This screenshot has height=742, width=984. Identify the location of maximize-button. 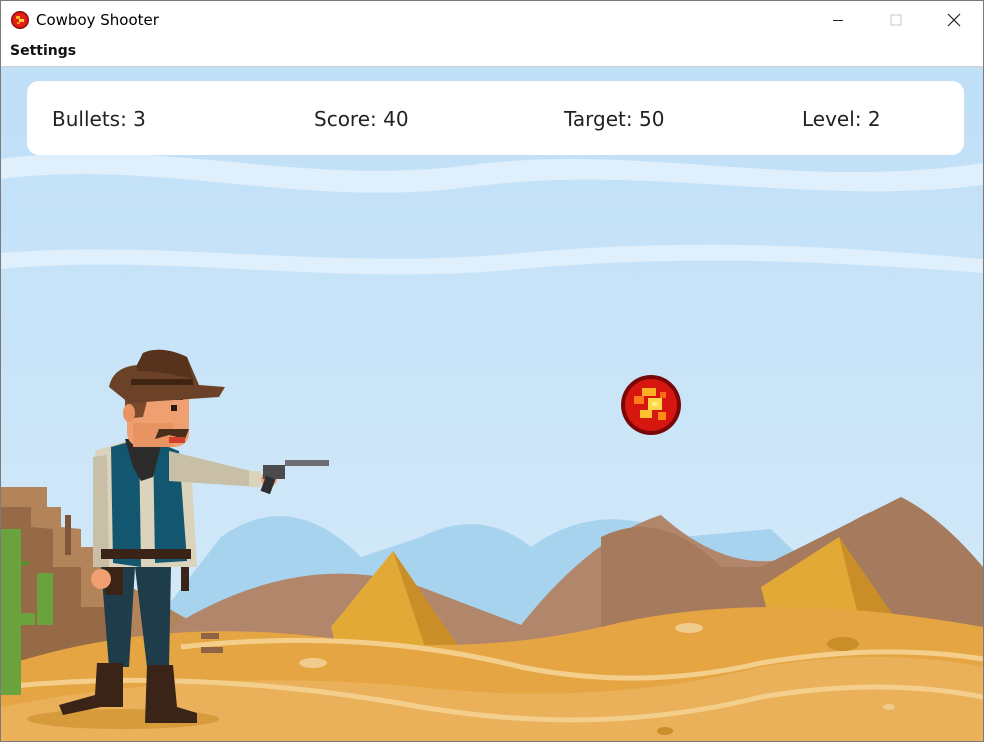
(896, 20).